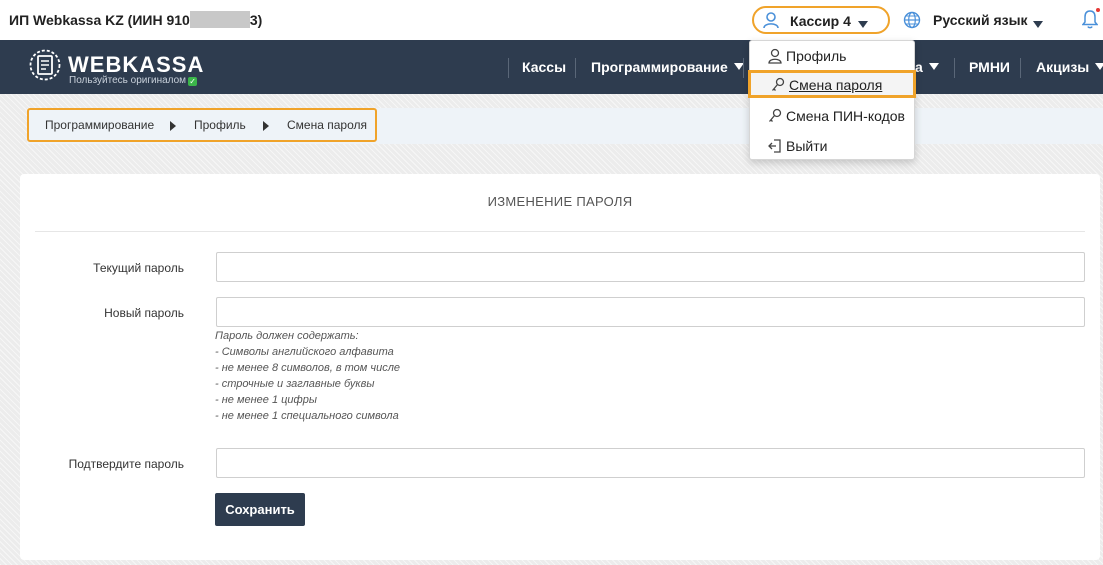 The height and width of the screenshot is (565, 1103). Describe the element at coordinates (295, 384) in the screenshot. I see `hint-line: - строчные и заглавные буквы` at that location.